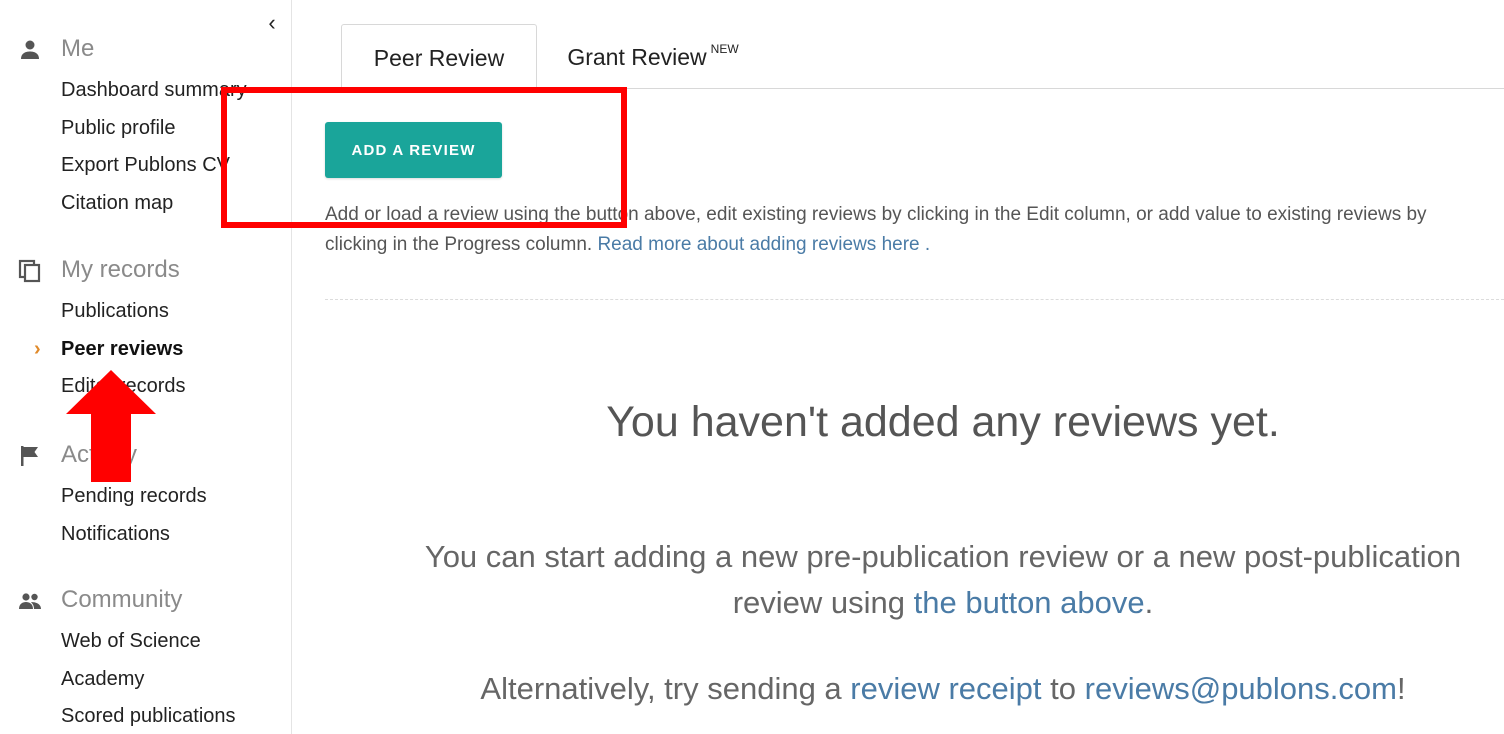 Image resolution: width=1504 pixels, height=734 pixels. What do you see at coordinates (146, 680) in the screenshot?
I see `sidebar-item-academy: Academy` at bounding box center [146, 680].